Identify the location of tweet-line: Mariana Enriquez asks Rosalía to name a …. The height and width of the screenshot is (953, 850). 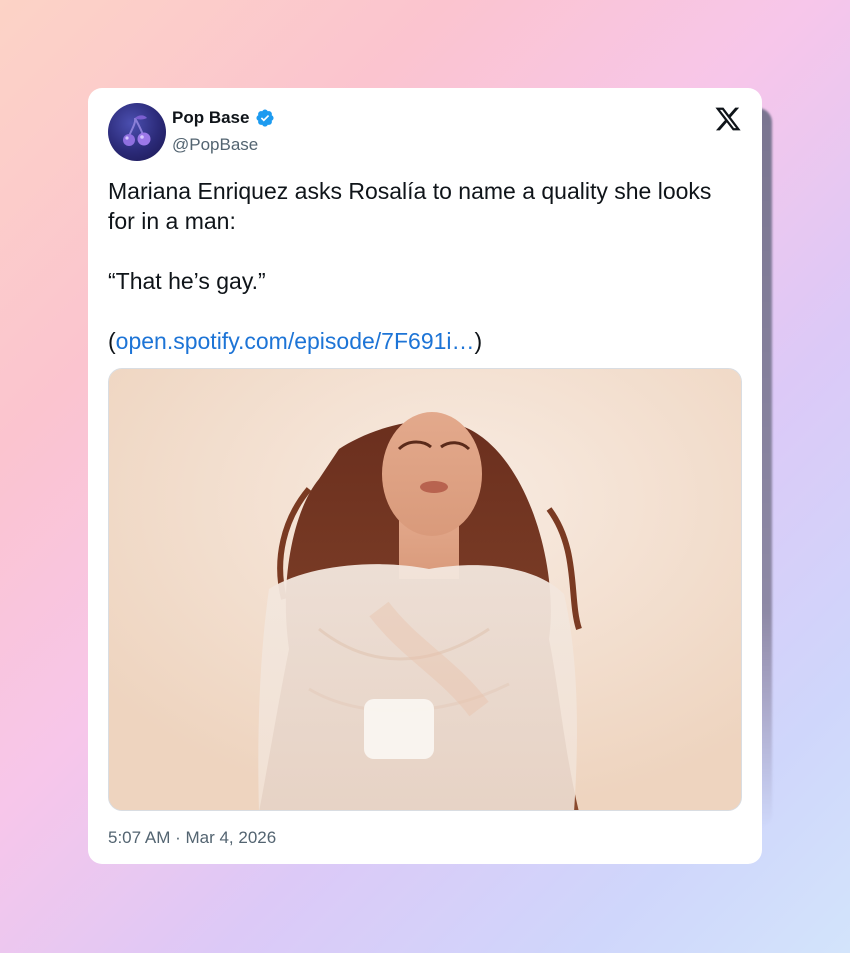
(410, 206).